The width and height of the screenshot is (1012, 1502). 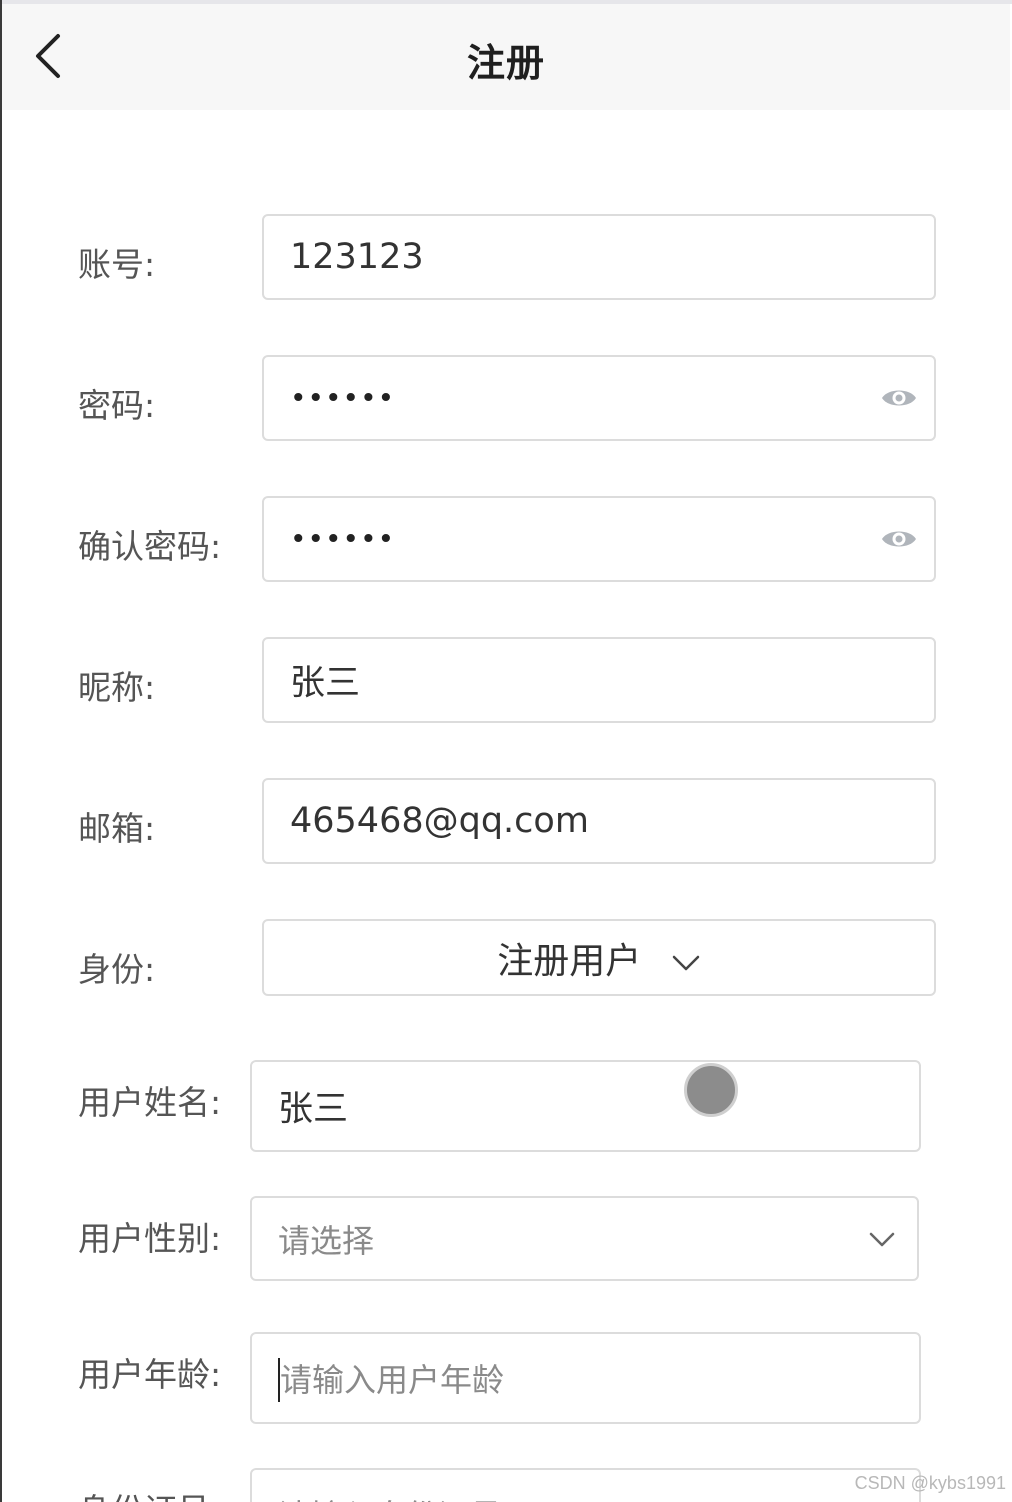 I want to click on age-placeholder: 请输入用户年龄, so click(x=392, y=1380).